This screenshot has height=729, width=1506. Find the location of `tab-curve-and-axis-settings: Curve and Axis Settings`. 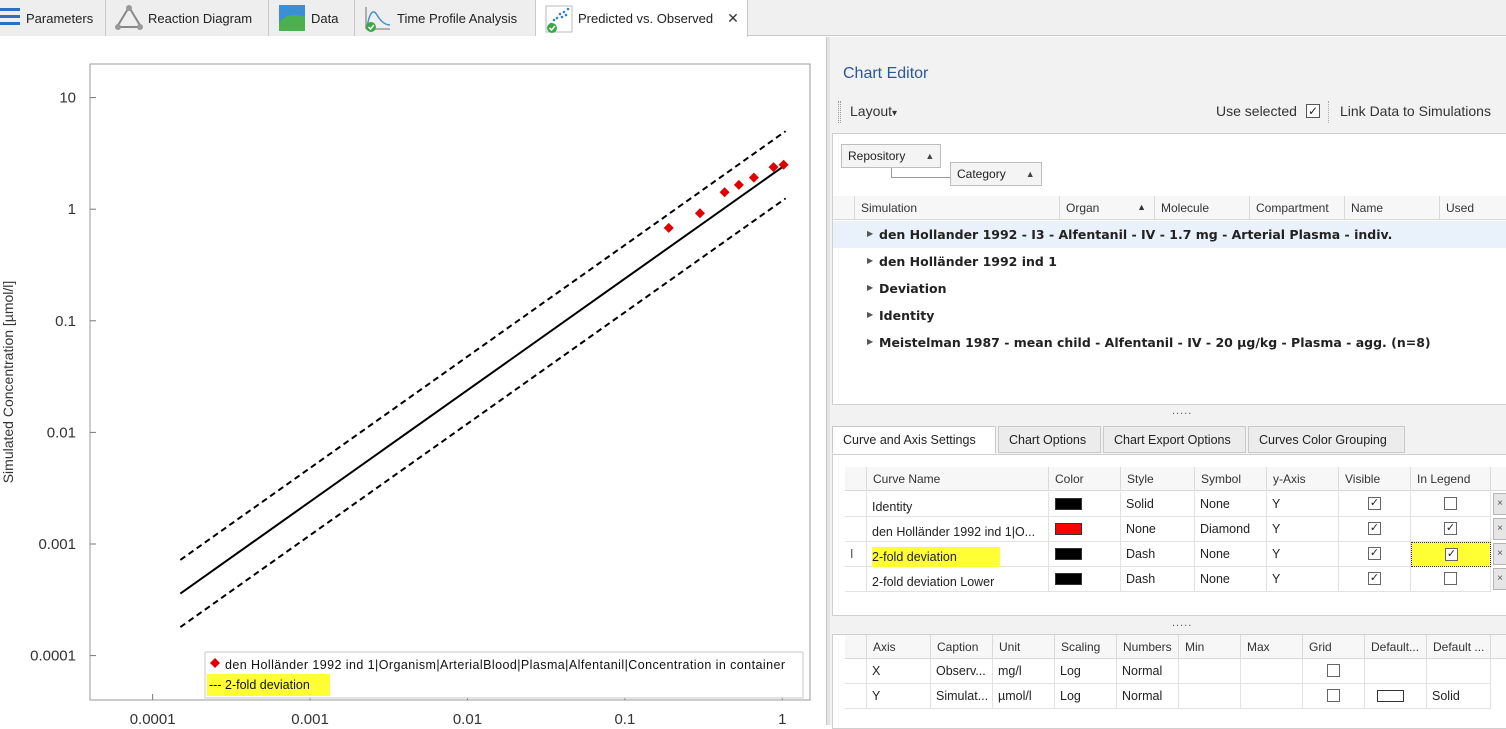

tab-curve-and-axis-settings: Curve and Axis Settings is located at coordinates (914, 440).